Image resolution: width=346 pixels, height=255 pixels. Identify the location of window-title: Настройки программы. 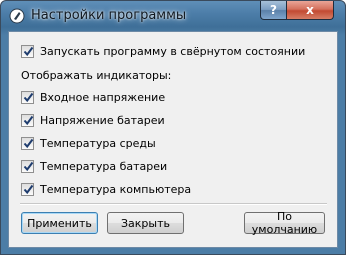
(109, 15).